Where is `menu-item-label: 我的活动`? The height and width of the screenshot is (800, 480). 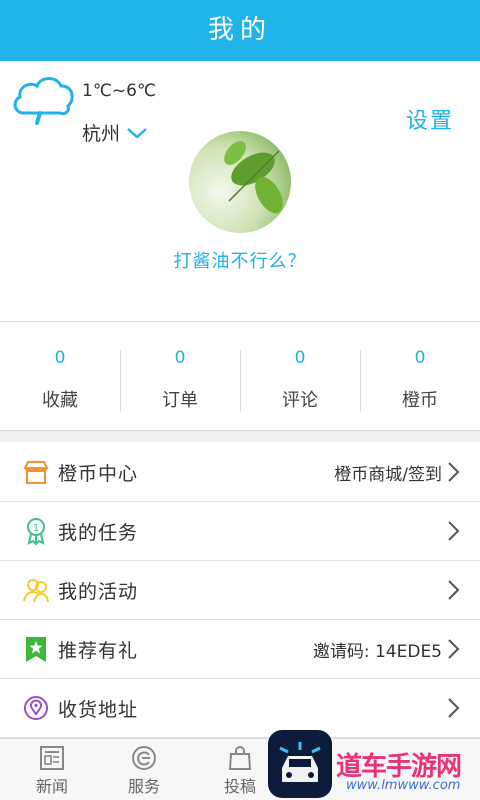
menu-item-label: 我的活动 is located at coordinates (98, 591).